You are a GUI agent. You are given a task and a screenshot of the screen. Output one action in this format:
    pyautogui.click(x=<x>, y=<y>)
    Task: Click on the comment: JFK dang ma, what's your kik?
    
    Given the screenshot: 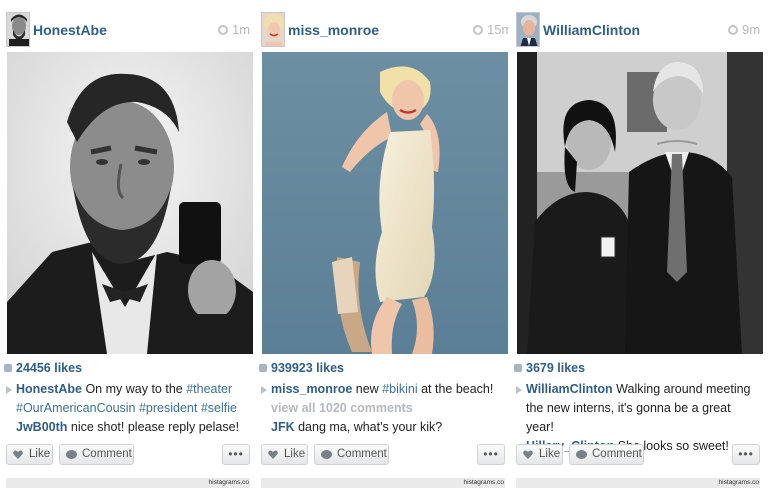 What is the action you would take?
    pyautogui.click(x=383, y=427)
    